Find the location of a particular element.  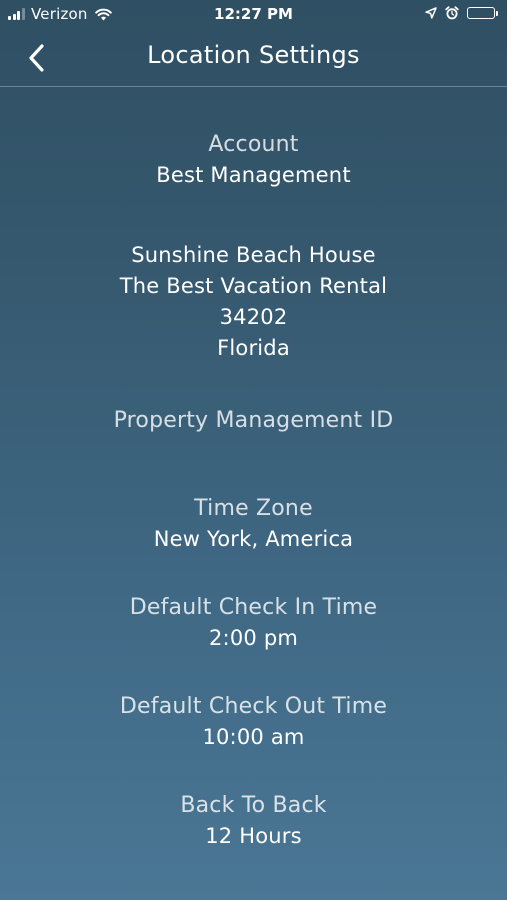

status-right is located at coordinates (457, 13).